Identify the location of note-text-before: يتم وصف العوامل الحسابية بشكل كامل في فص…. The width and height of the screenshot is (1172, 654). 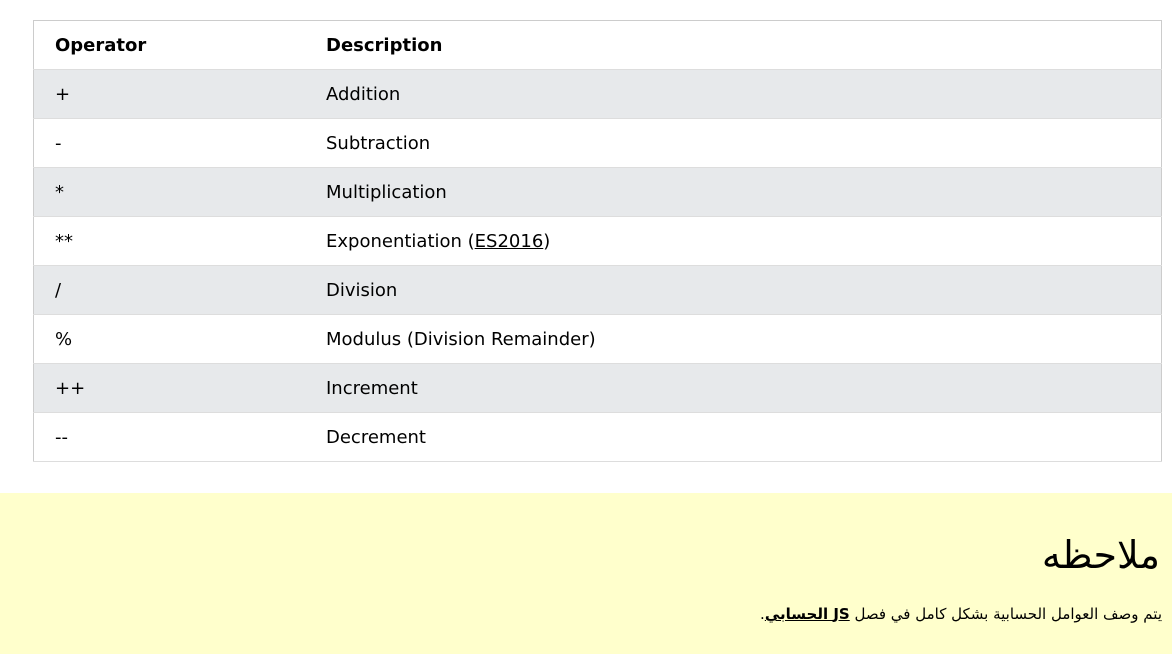
(1006, 614).